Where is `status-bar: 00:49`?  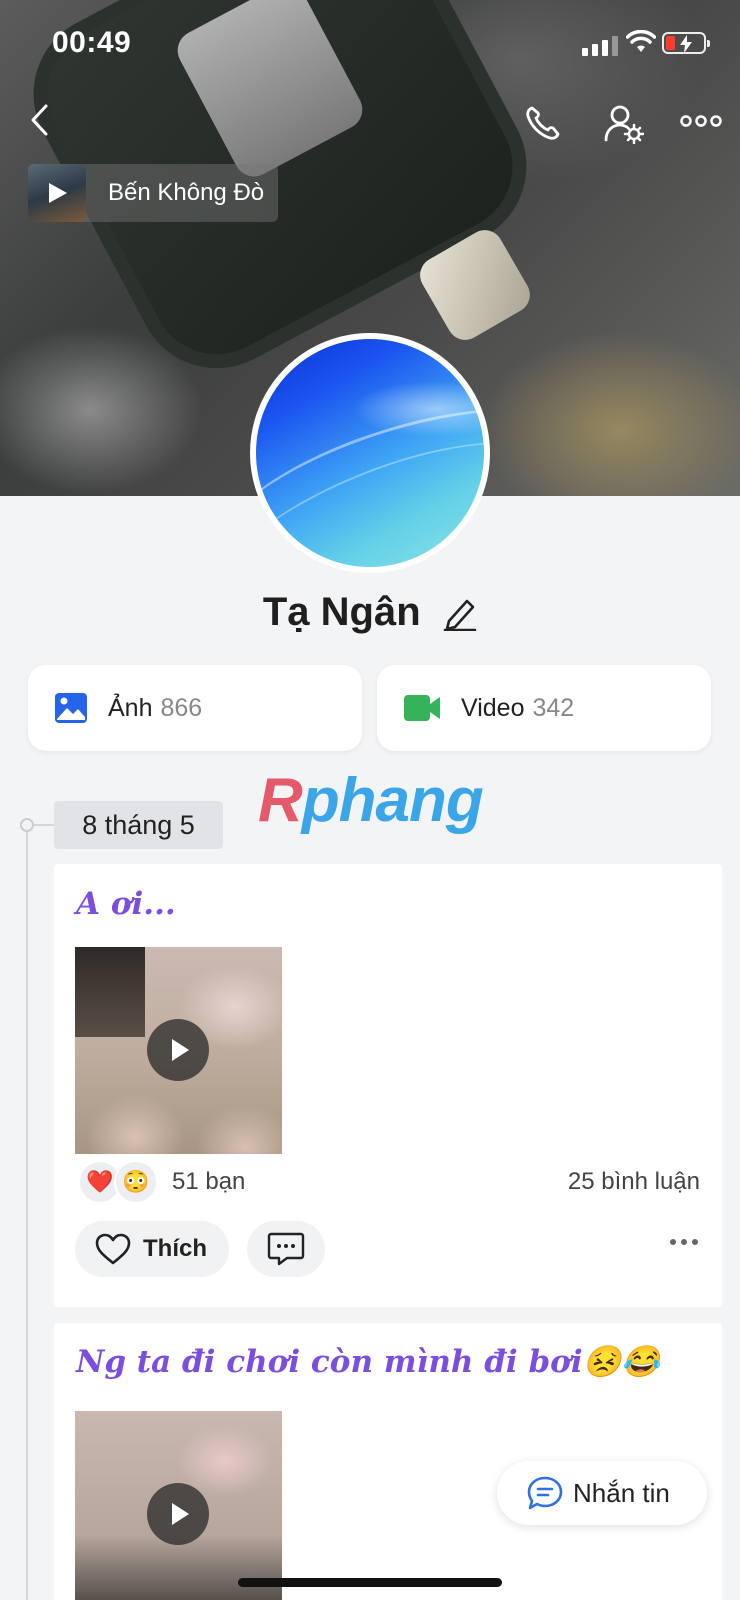
status-bar: 00:49 is located at coordinates (370, 45).